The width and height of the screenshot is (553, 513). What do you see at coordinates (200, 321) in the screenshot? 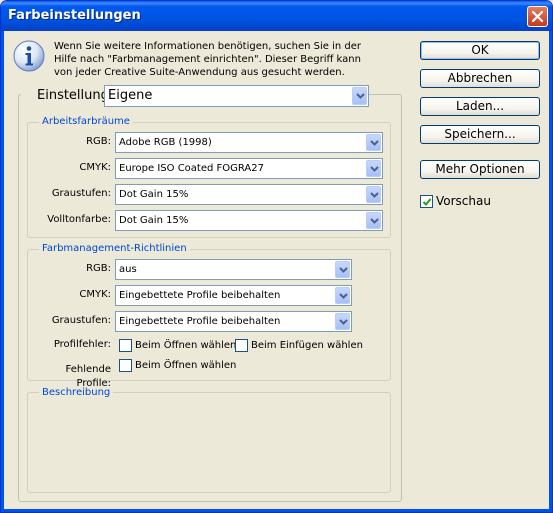
I see `policy-gray-value: Eingebettete Profile beibehalten` at bounding box center [200, 321].